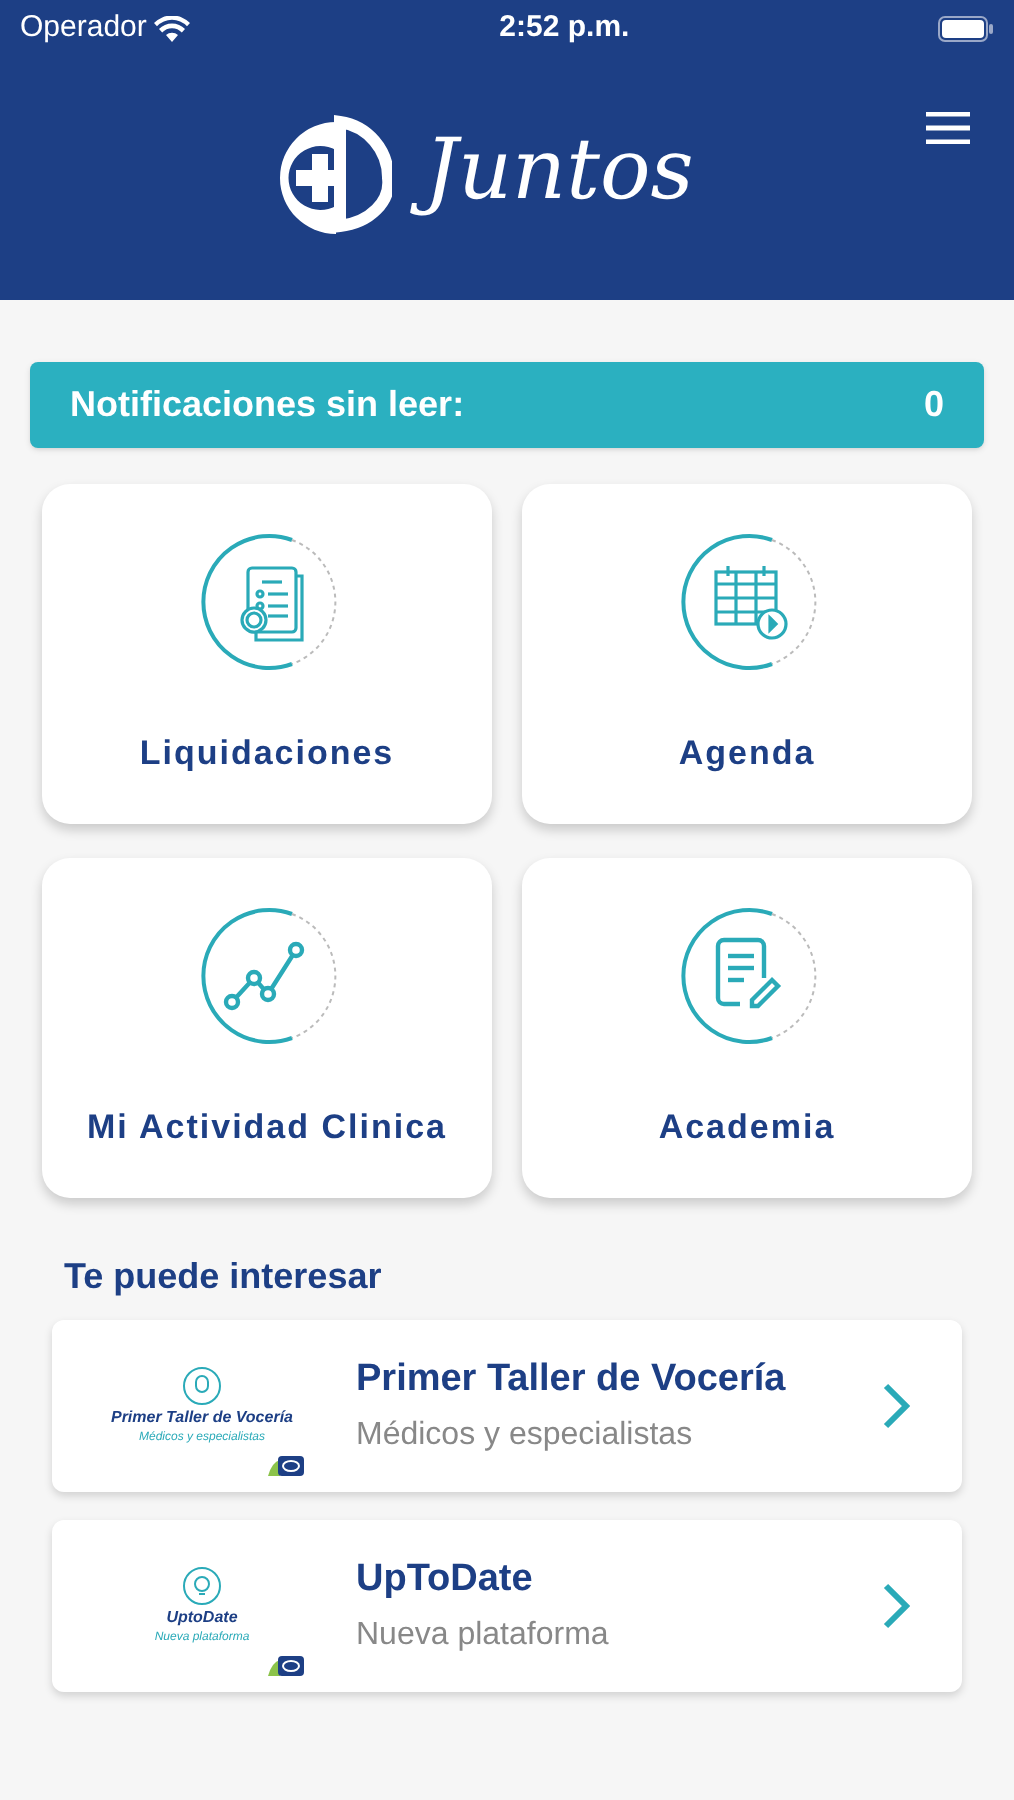 The image size is (1014, 1800). I want to click on wifi-icon, so click(172, 28).